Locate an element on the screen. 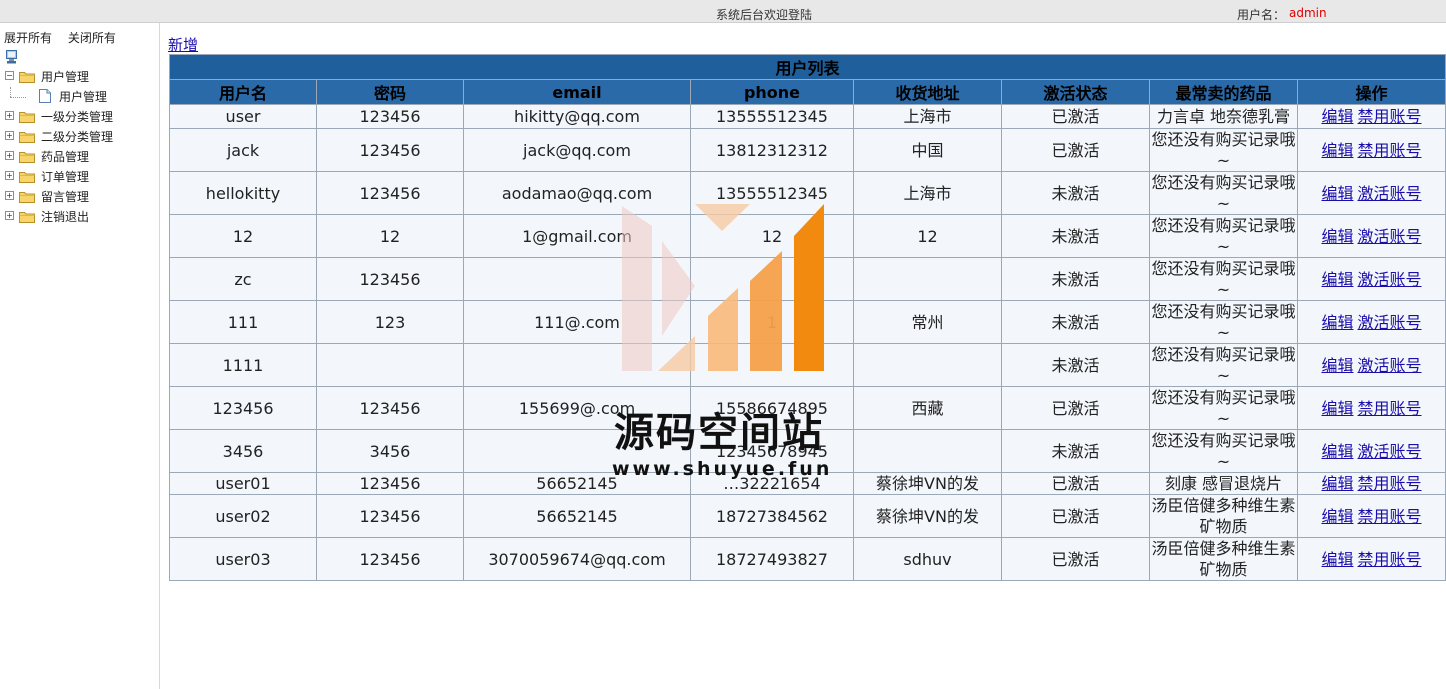 The height and width of the screenshot is (689, 1446). tree-node-label: 药品管理 is located at coordinates (65, 157).